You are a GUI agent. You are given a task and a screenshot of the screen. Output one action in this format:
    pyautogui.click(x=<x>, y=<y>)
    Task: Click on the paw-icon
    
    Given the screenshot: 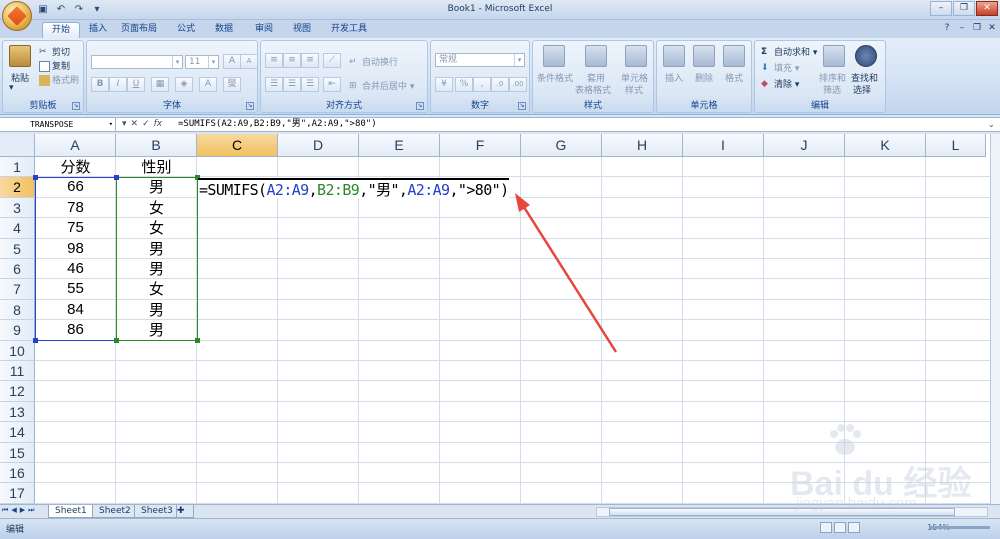 What is the action you would take?
    pyautogui.click(x=845, y=439)
    